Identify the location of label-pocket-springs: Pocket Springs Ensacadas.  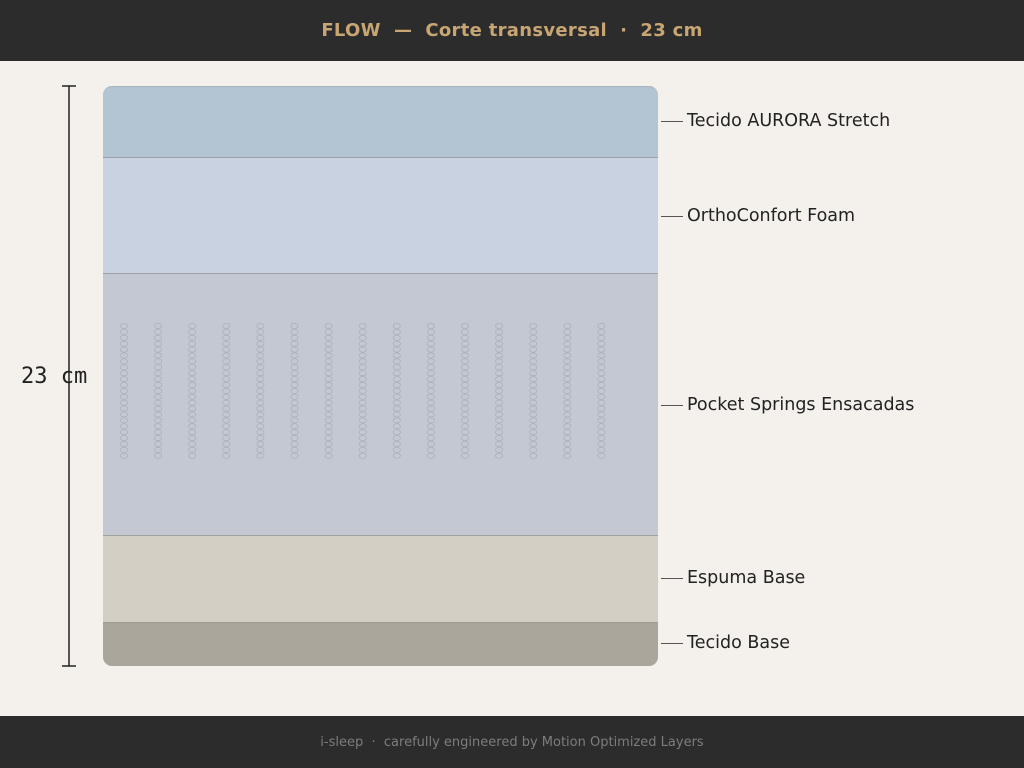
(801, 405).